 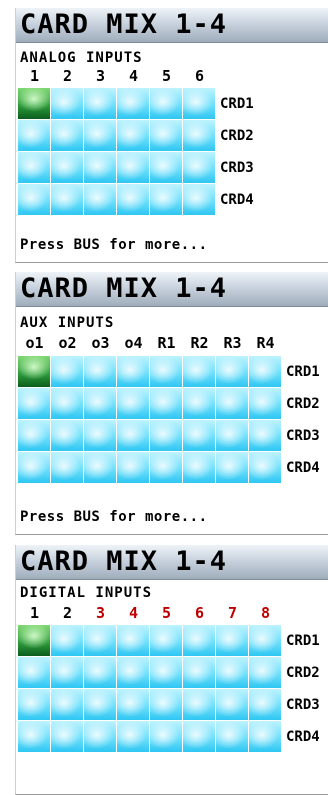 What do you see at coordinates (232, 613) in the screenshot?
I see `column-header: 7` at bounding box center [232, 613].